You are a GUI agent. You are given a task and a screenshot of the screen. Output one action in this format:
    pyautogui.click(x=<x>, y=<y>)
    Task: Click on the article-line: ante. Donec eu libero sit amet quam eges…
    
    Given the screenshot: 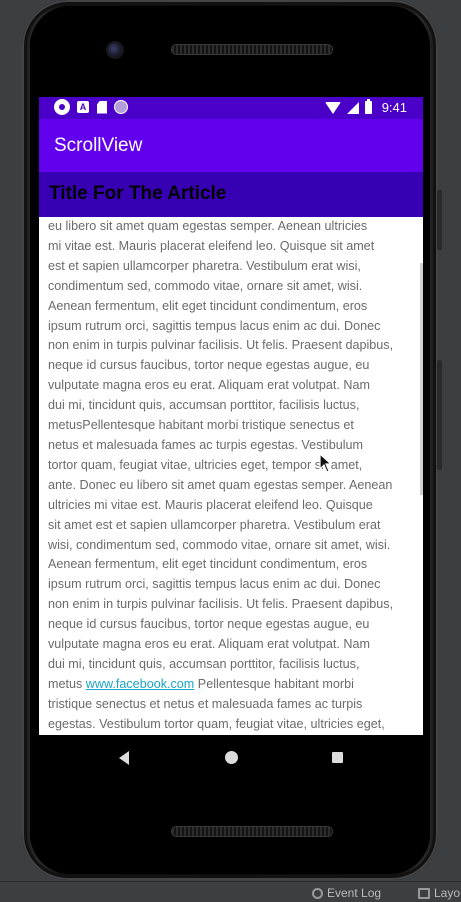 What is the action you would take?
    pyautogui.click(x=220, y=484)
    